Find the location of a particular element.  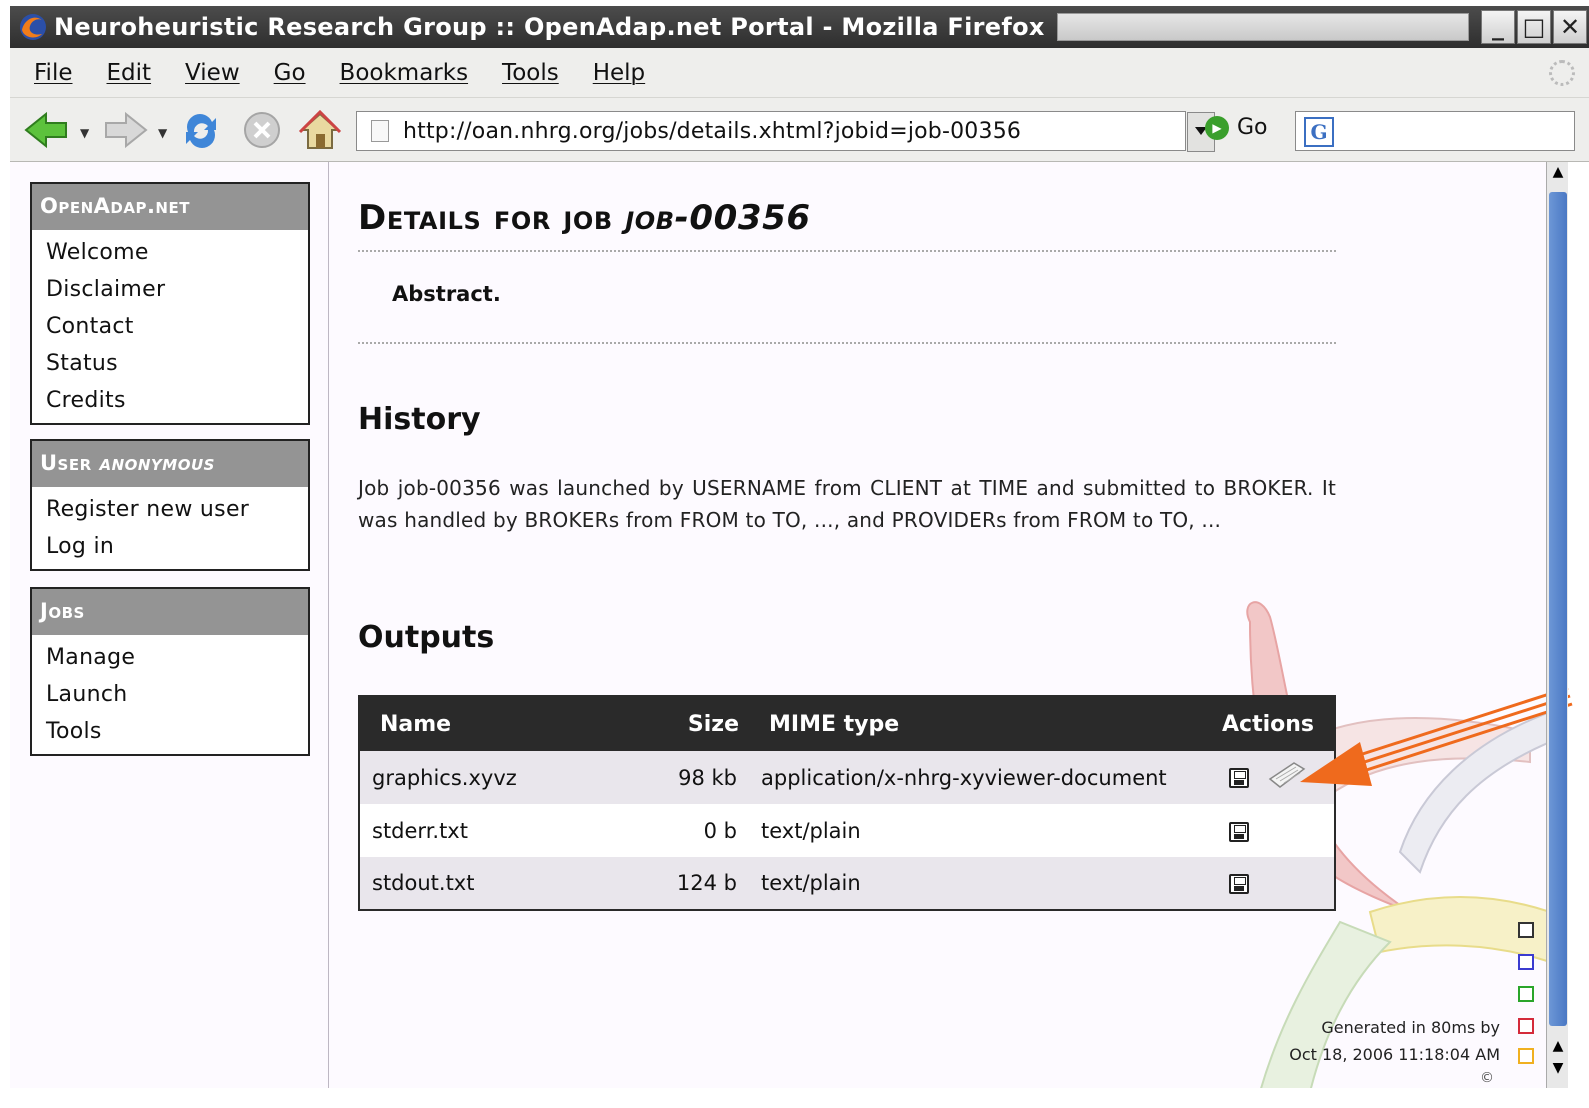

column-header-name: Name is located at coordinates (494, 723).